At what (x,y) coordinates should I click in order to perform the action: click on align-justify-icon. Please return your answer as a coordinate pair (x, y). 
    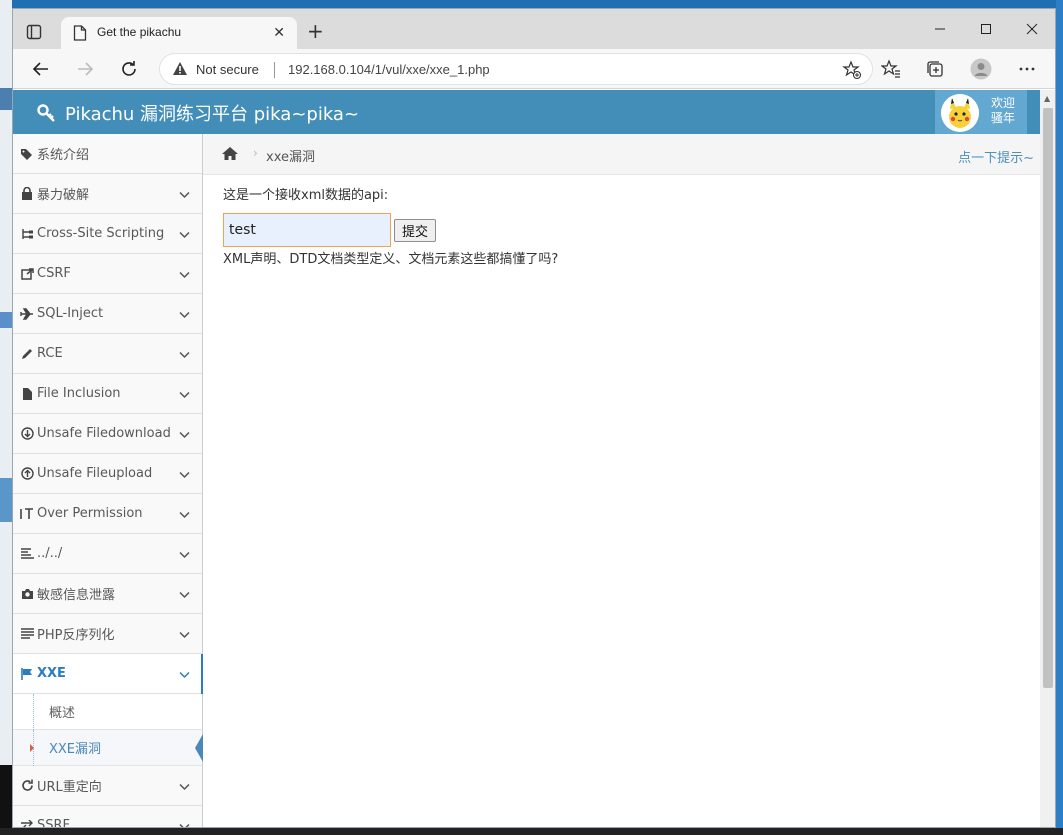
    Looking at the image, I should click on (27, 634).